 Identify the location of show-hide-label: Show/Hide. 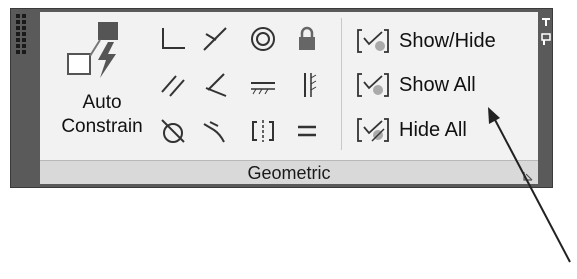
(447, 41).